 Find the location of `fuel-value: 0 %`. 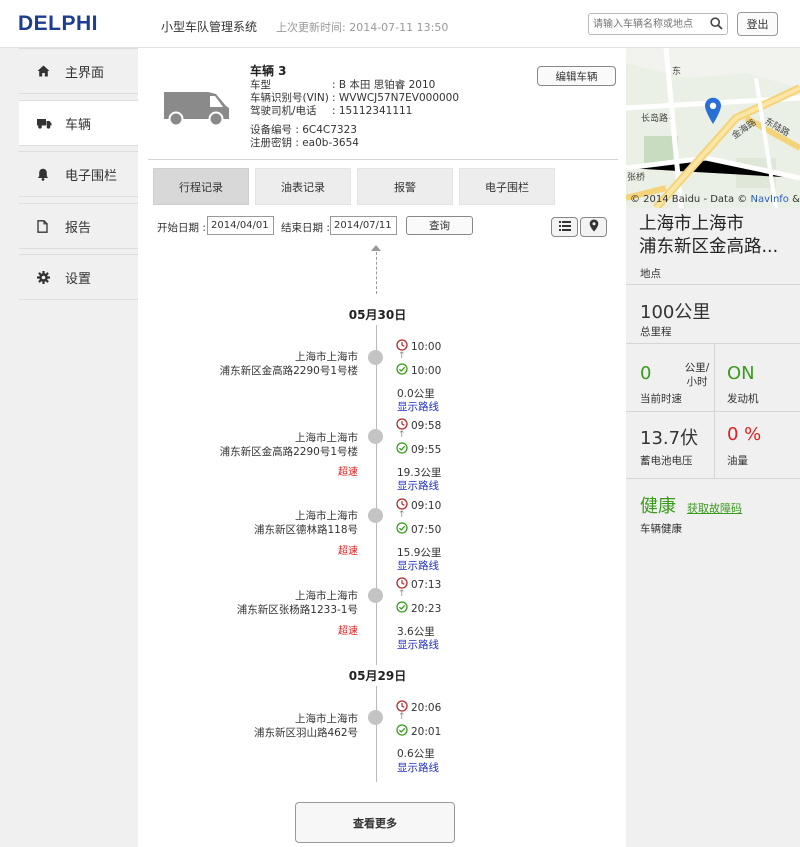

fuel-value: 0 % is located at coordinates (744, 434).